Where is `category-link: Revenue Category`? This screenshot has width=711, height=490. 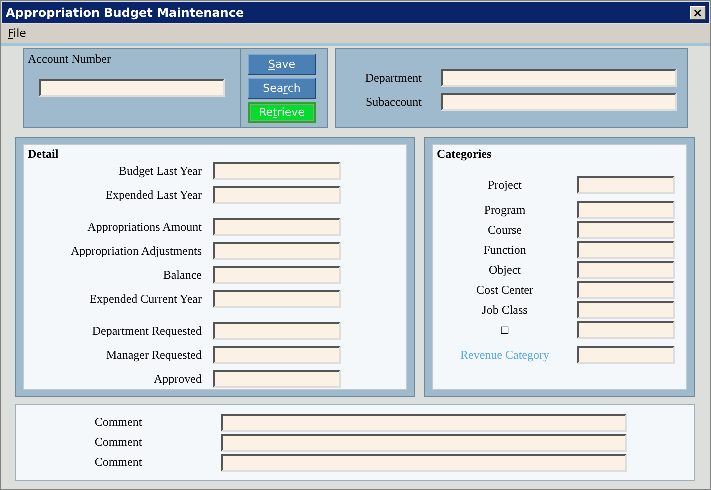 category-link: Revenue Category is located at coordinates (505, 355).